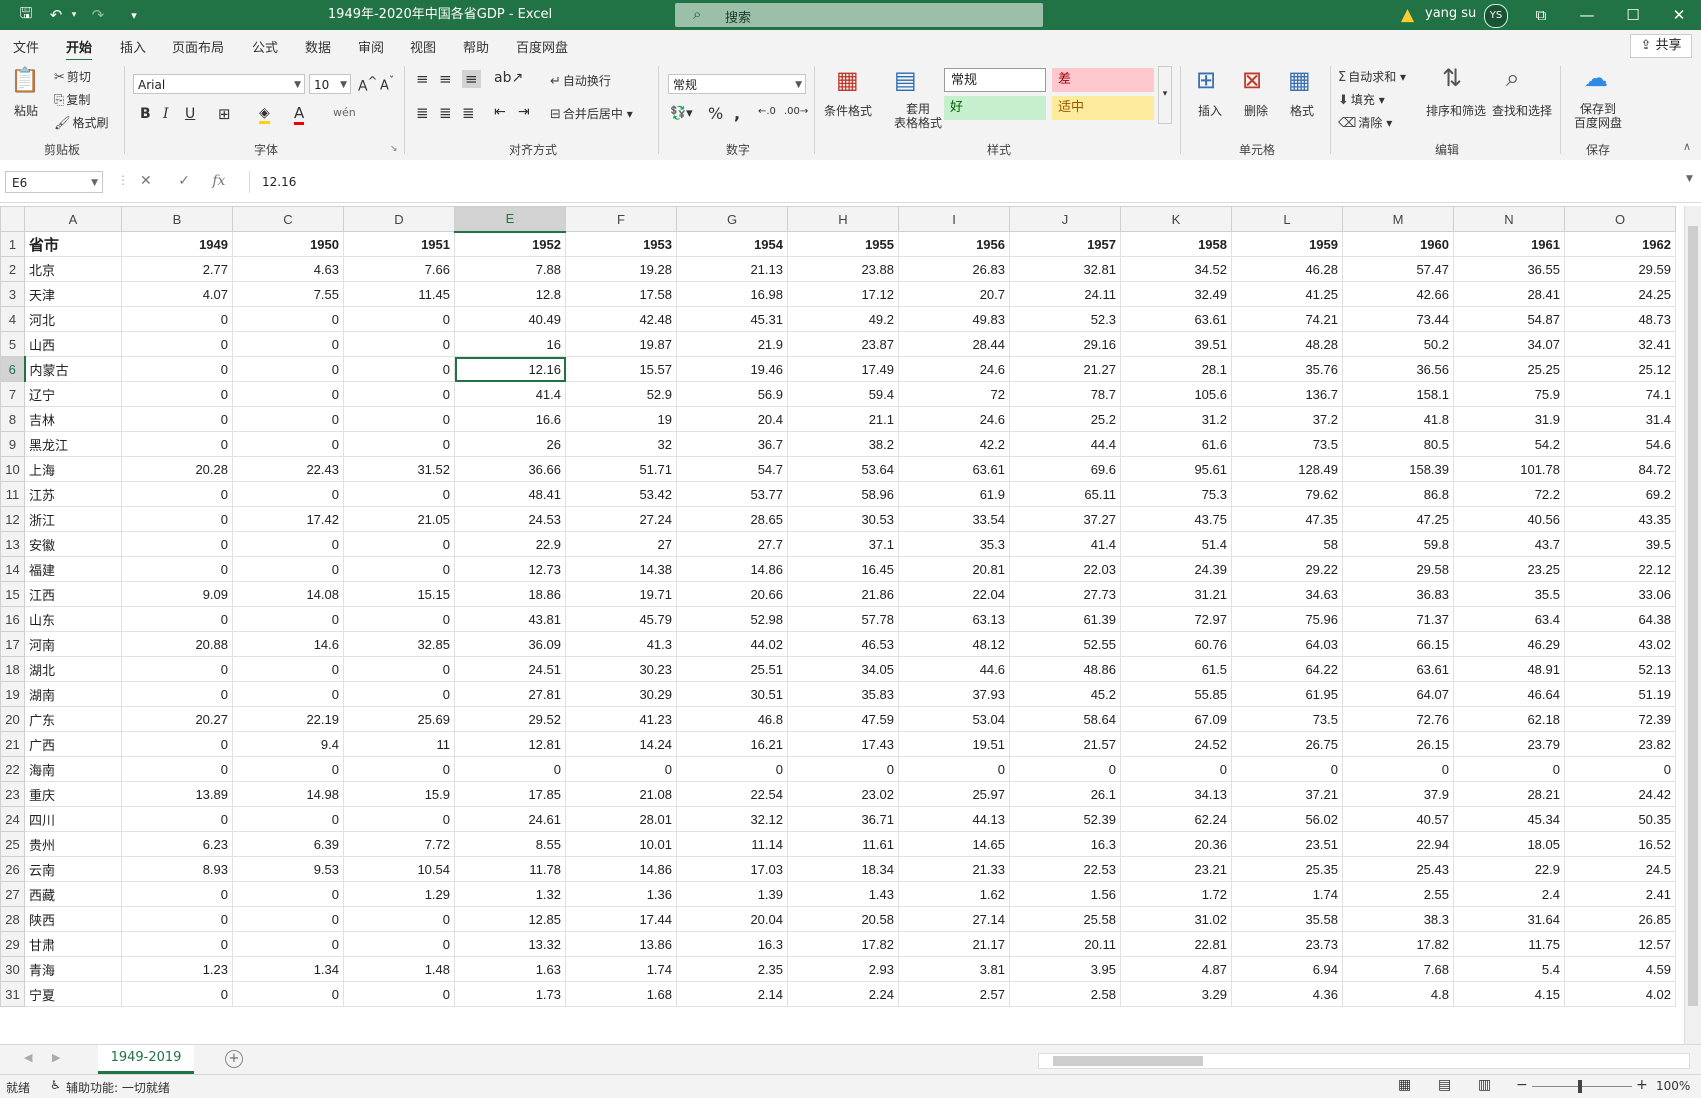 The width and height of the screenshot is (1701, 1098). What do you see at coordinates (1398, 394) in the screenshot?
I see `cell: 158.1` at bounding box center [1398, 394].